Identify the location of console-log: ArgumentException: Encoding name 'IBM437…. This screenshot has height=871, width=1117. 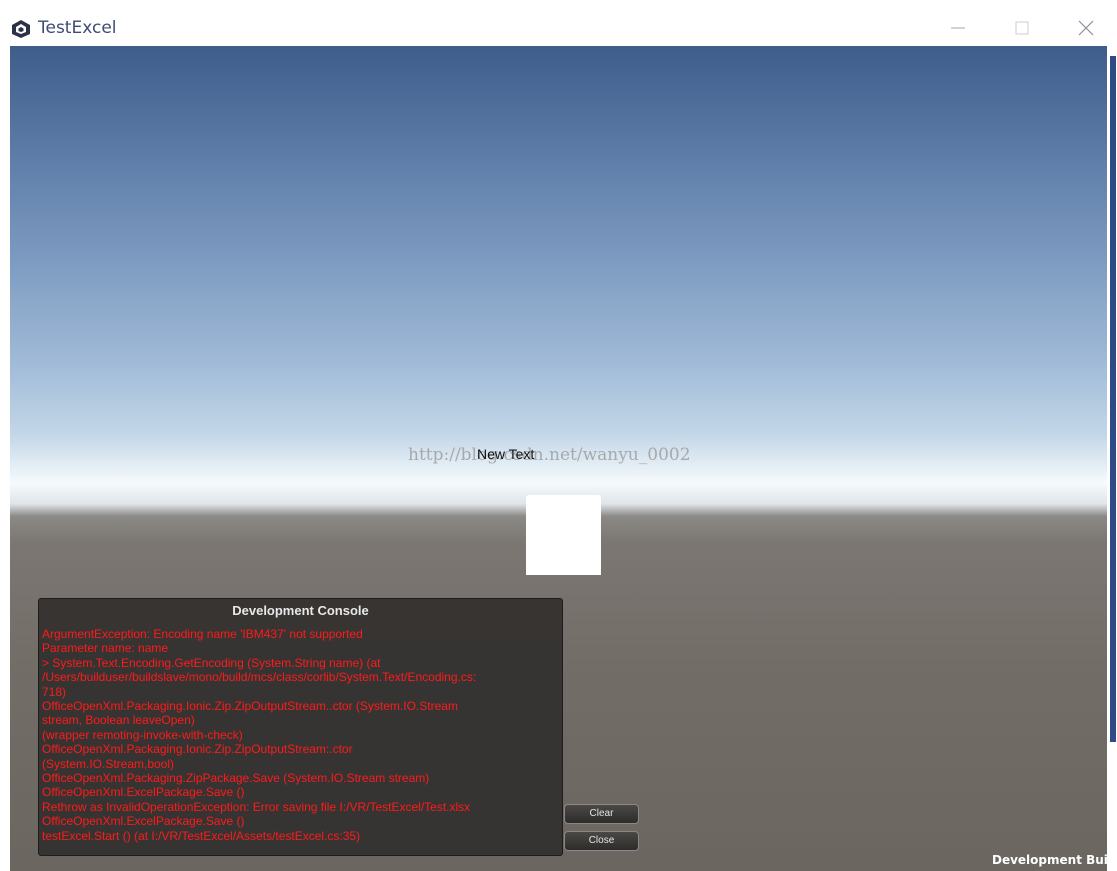
(303, 735).